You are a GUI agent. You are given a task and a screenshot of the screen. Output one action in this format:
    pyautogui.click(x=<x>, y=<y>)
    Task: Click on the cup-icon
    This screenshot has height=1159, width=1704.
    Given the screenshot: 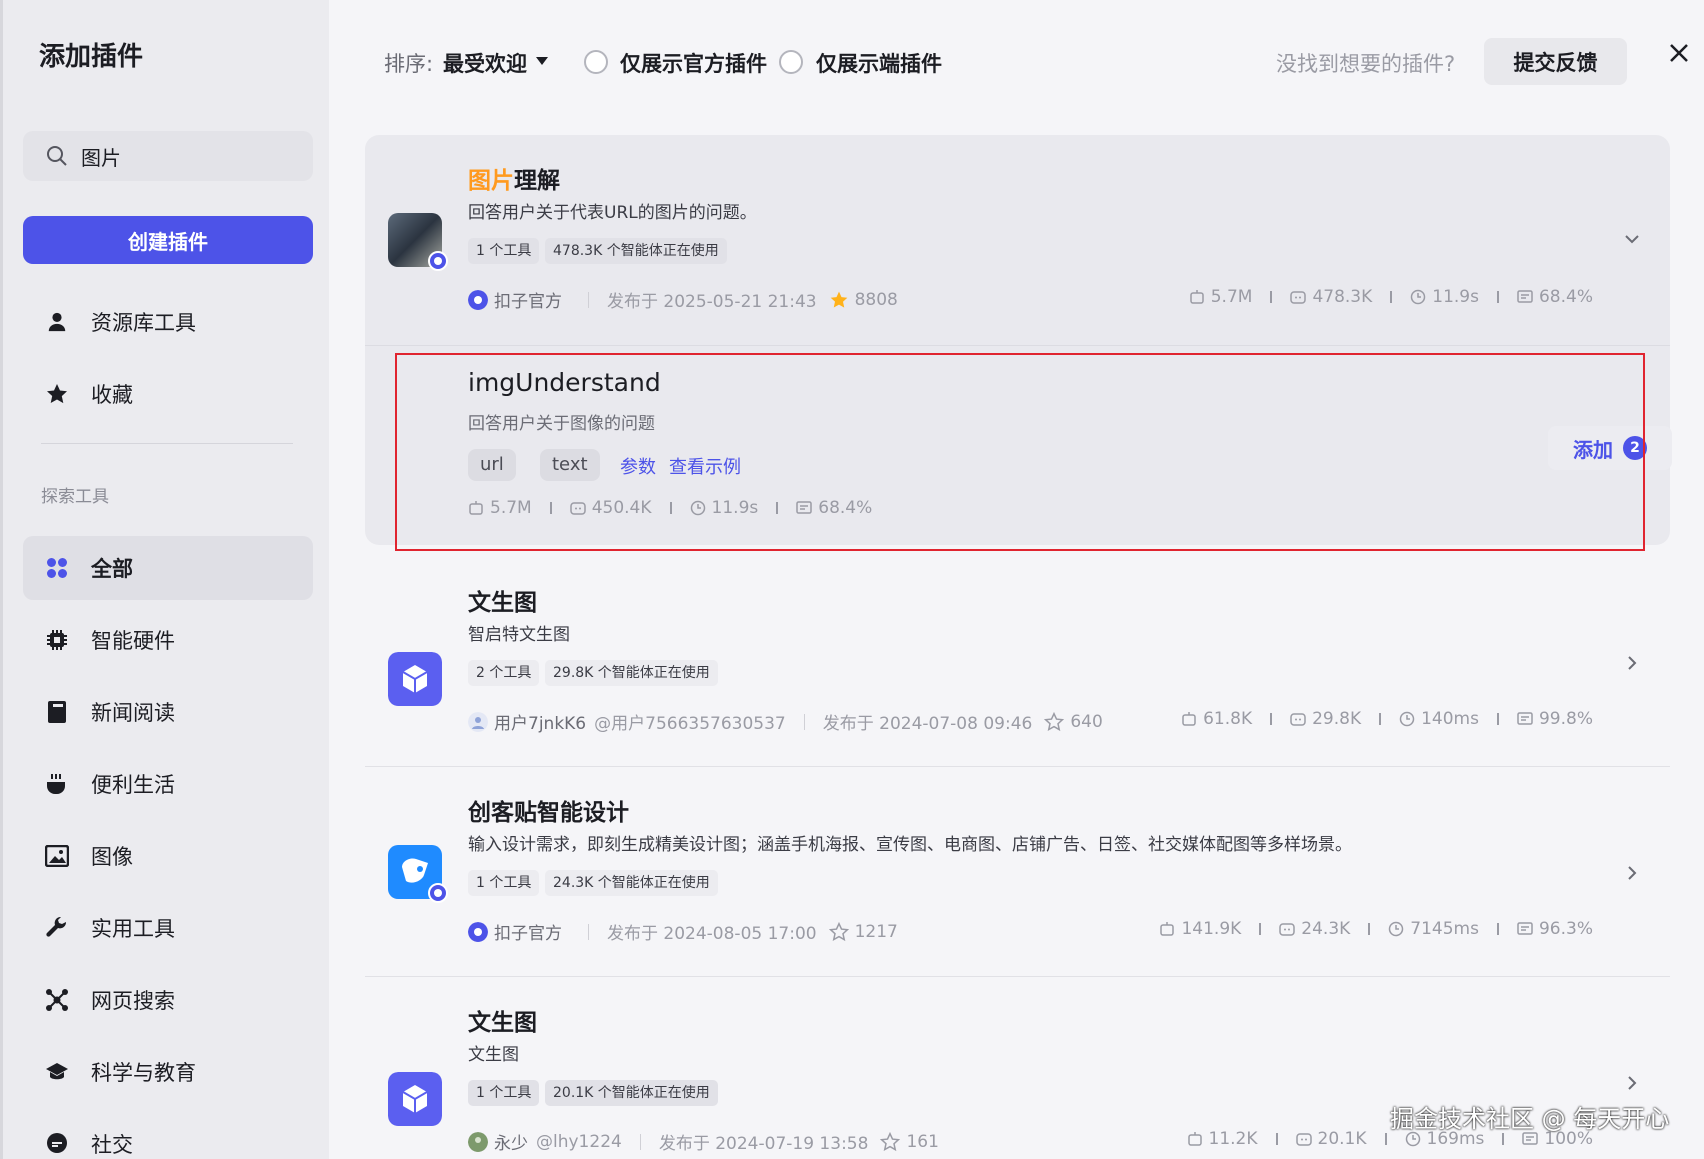 What is the action you would take?
    pyautogui.click(x=57, y=784)
    